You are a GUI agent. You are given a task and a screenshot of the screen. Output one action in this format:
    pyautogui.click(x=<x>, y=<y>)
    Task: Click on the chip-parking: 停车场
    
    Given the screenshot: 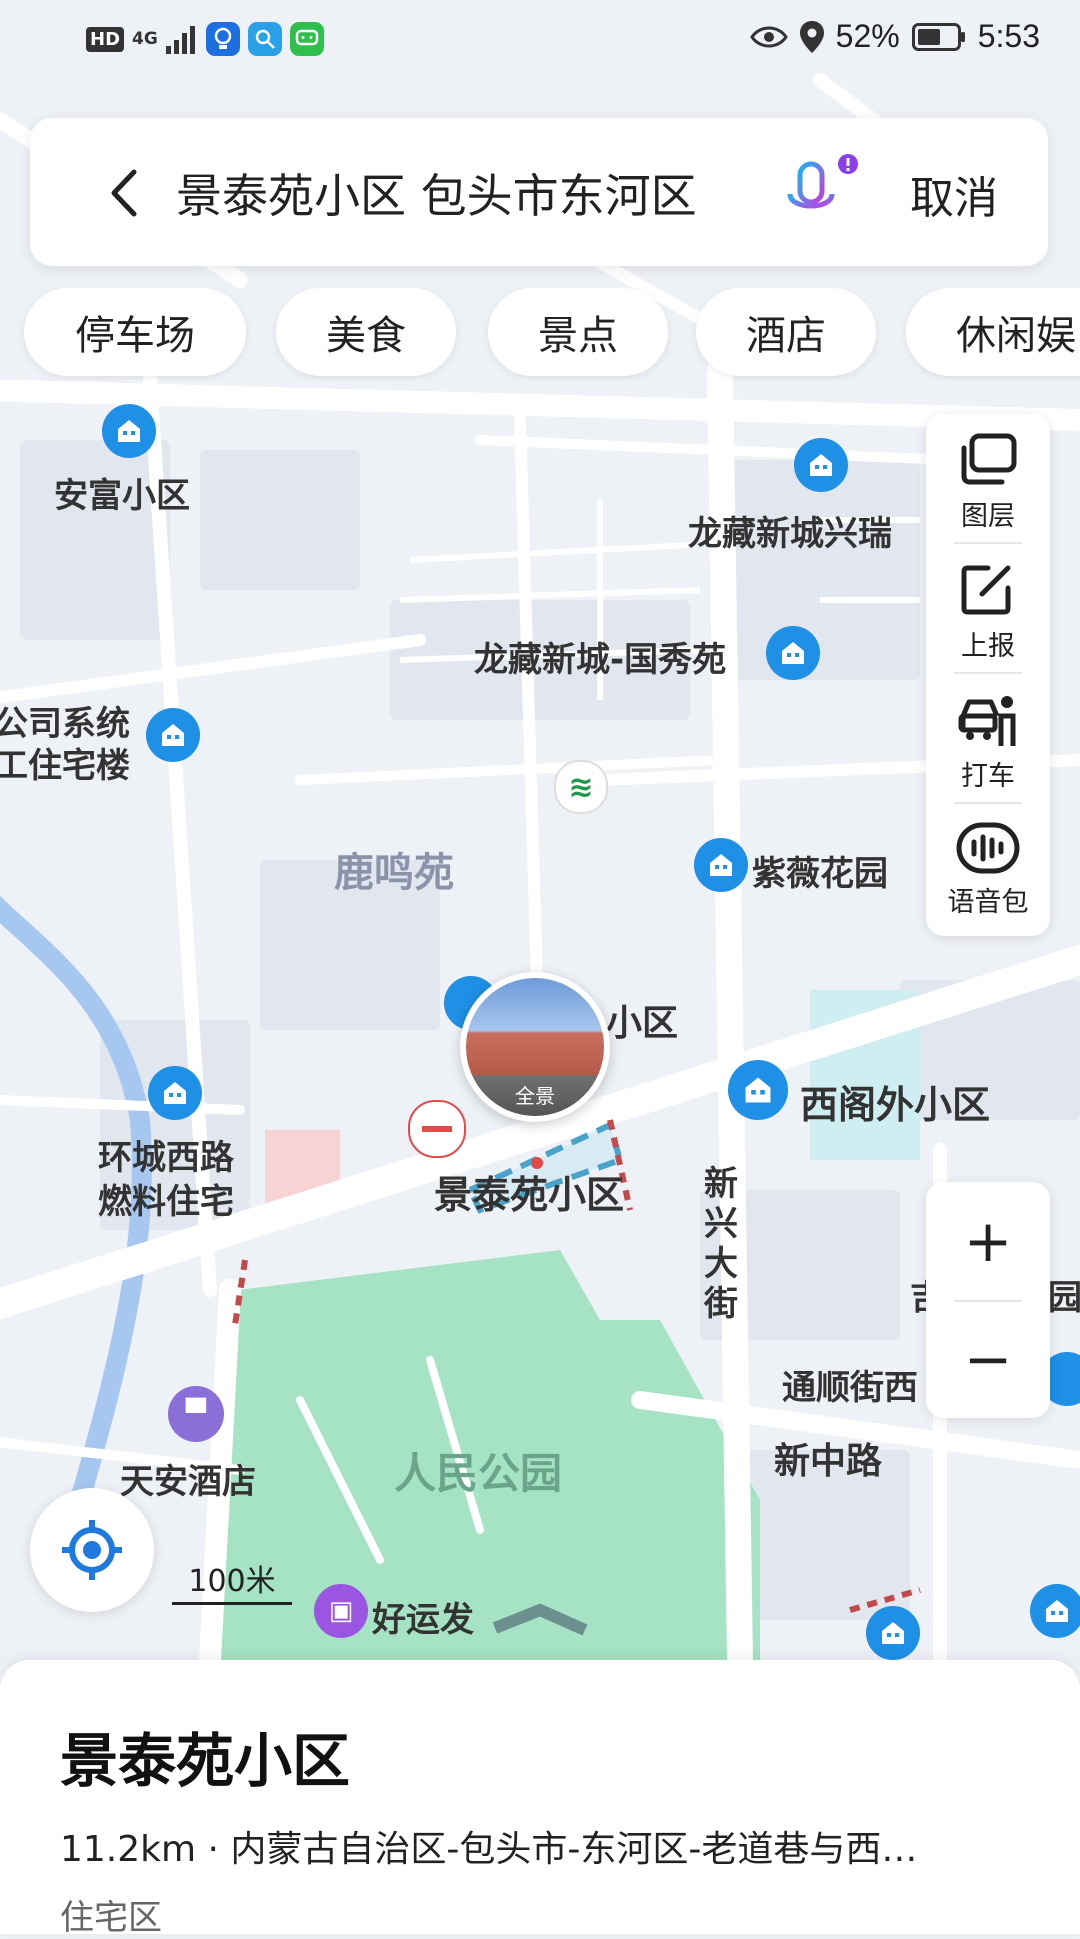 What is the action you would take?
    pyautogui.click(x=135, y=332)
    